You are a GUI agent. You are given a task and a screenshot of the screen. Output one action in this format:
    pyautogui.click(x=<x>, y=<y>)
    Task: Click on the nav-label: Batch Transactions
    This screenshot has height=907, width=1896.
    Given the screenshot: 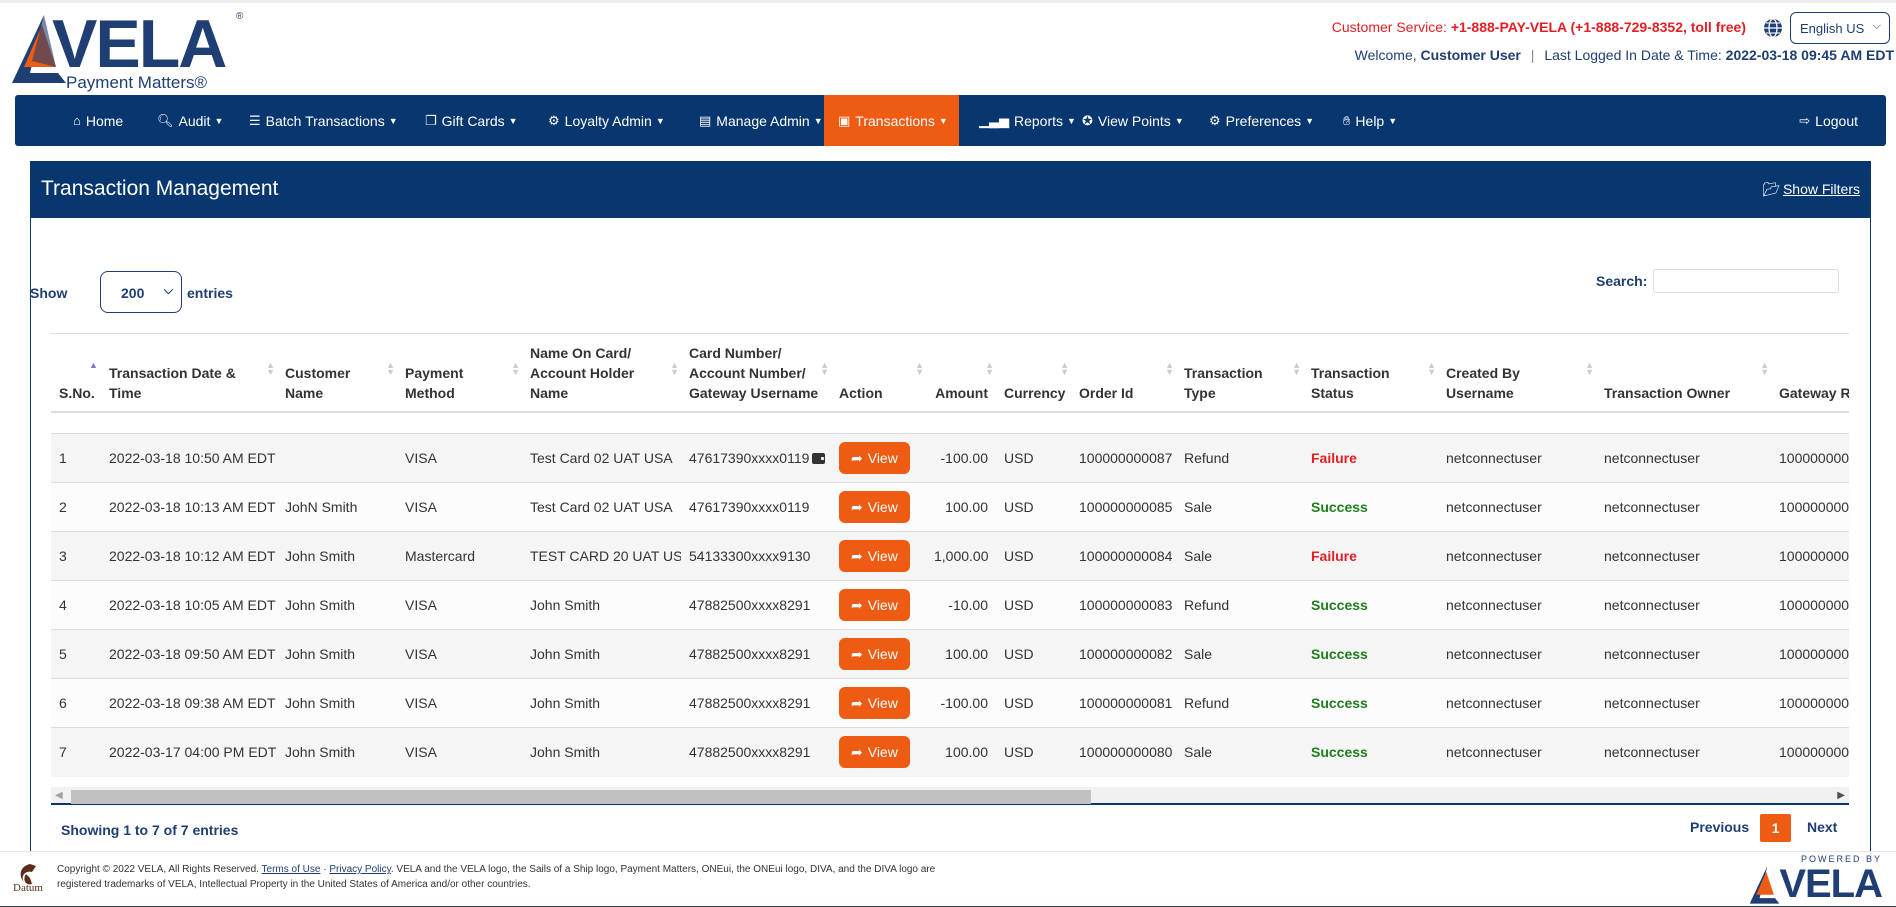 What is the action you would take?
    pyautogui.click(x=325, y=120)
    